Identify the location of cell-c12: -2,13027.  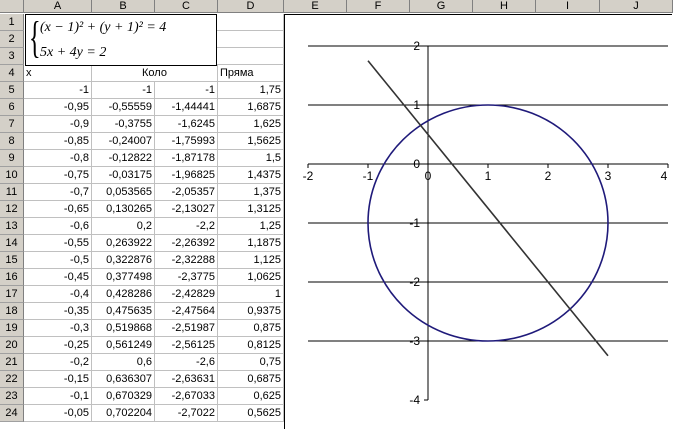
(186, 209).